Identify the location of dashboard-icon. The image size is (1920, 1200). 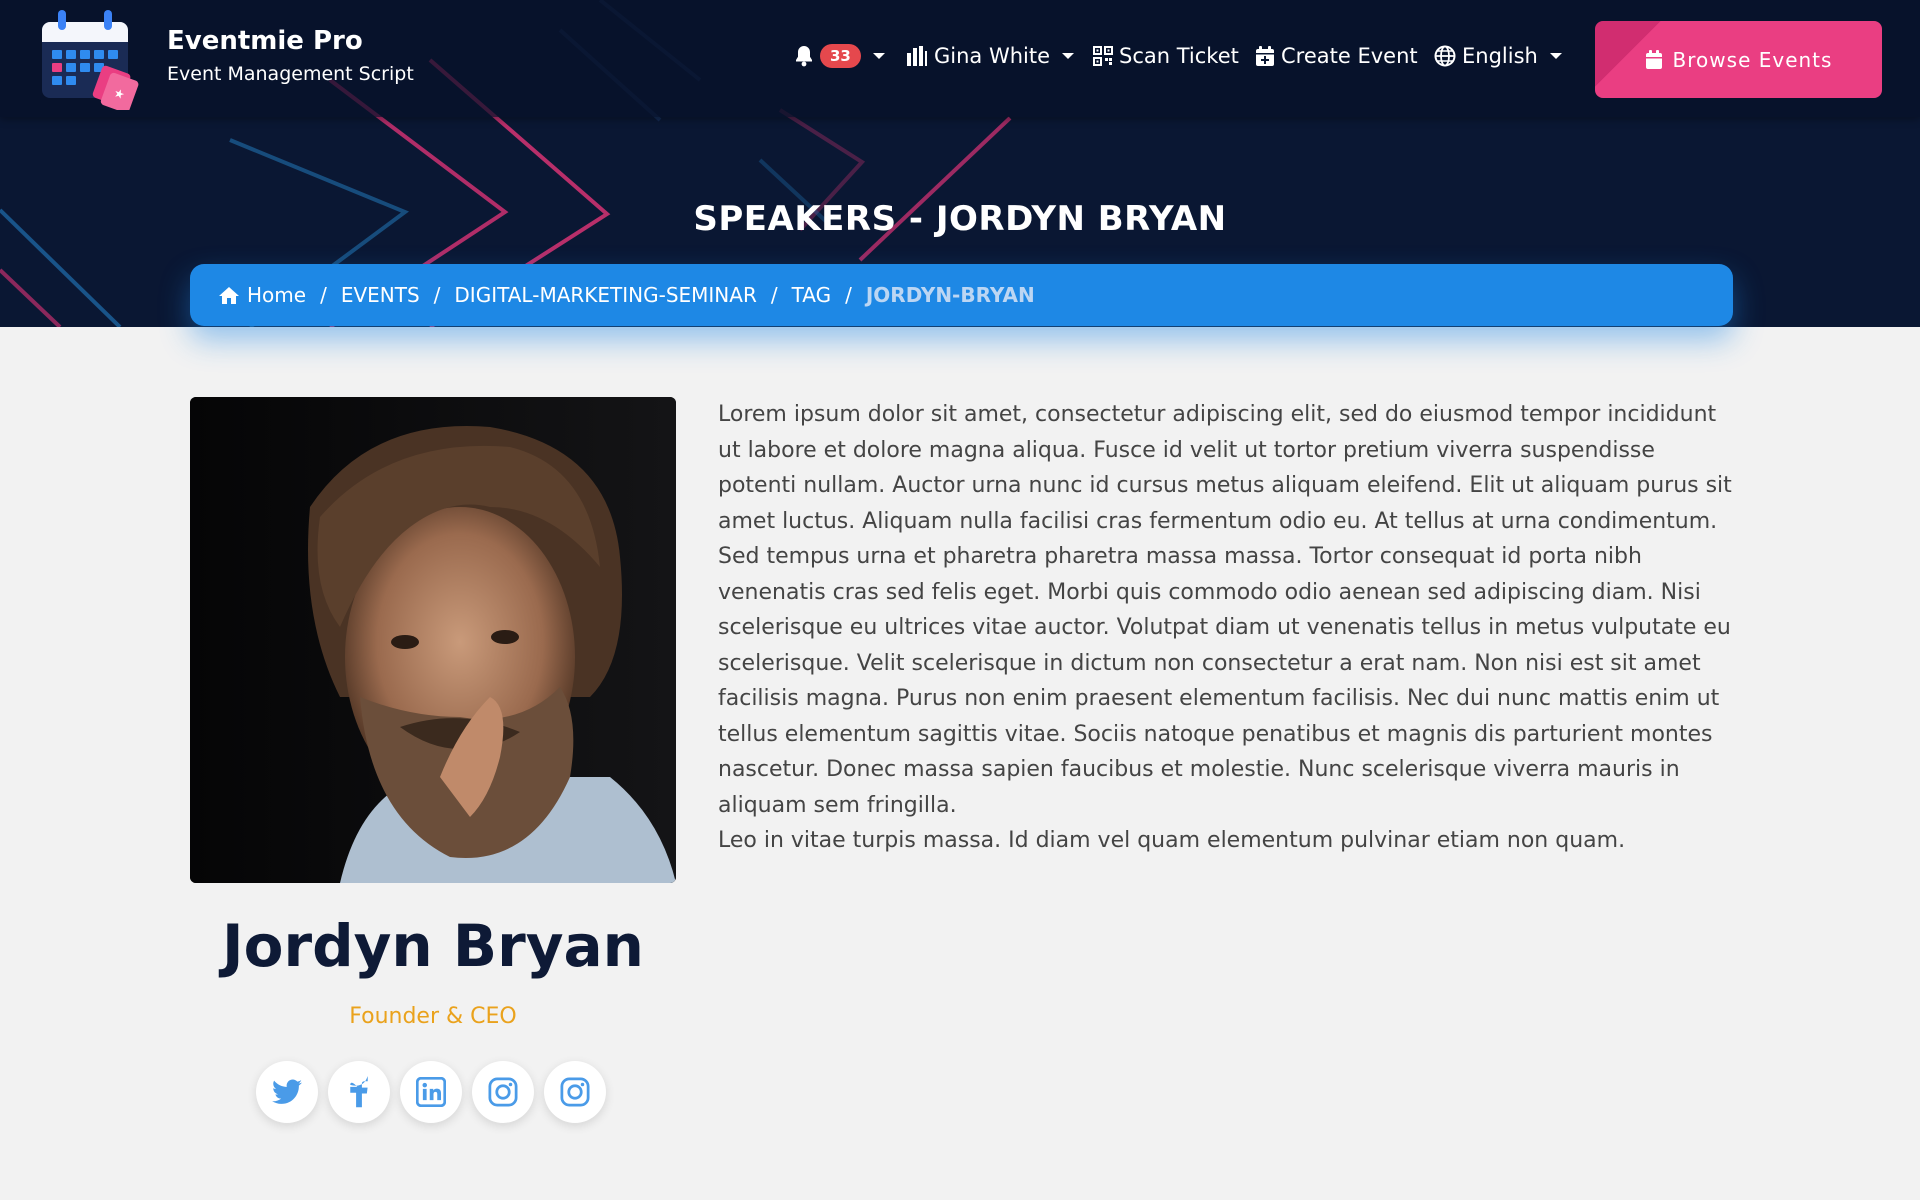
(917, 56).